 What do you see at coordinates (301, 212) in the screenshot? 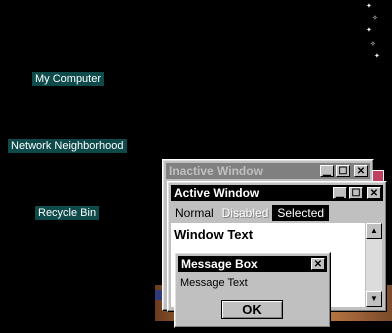
I see `menu-item-selected: Selected` at bounding box center [301, 212].